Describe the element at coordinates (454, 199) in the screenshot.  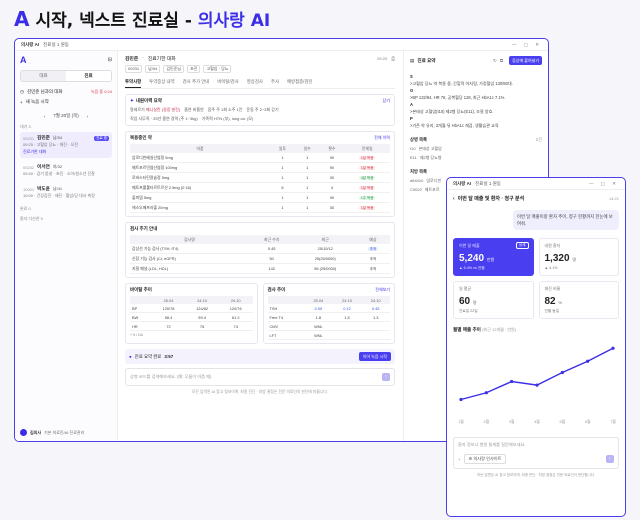
I see `back-icon: ‹` at that location.